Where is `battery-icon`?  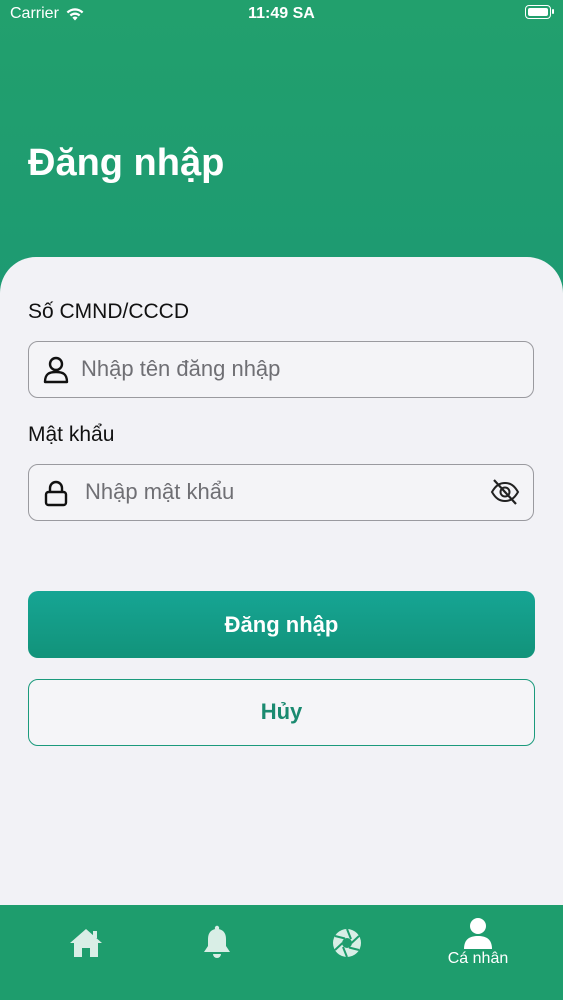
battery-icon is located at coordinates (539, 12).